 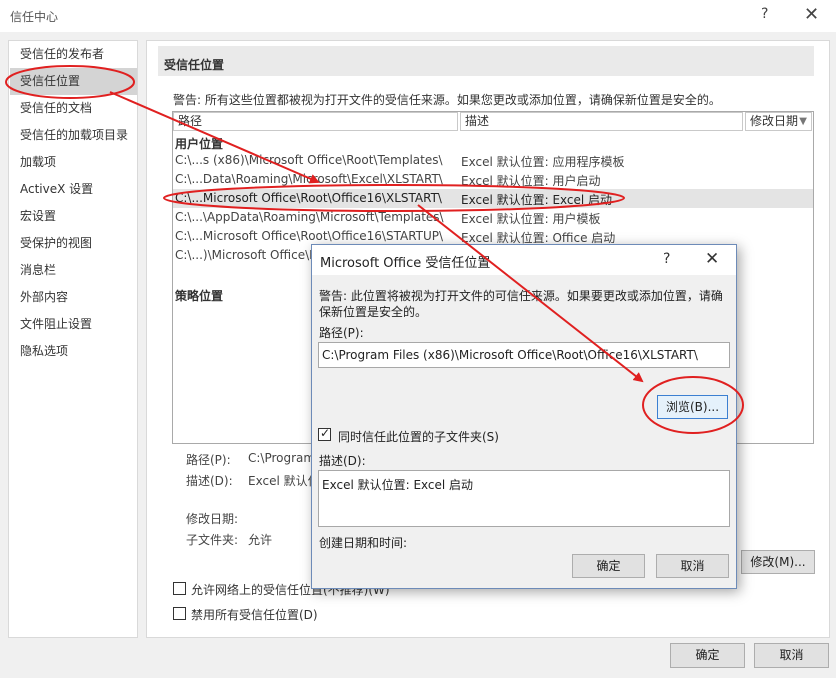 I want to click on row-description: Excel 默认位置: 用户模板, so click(x=531, y=219).